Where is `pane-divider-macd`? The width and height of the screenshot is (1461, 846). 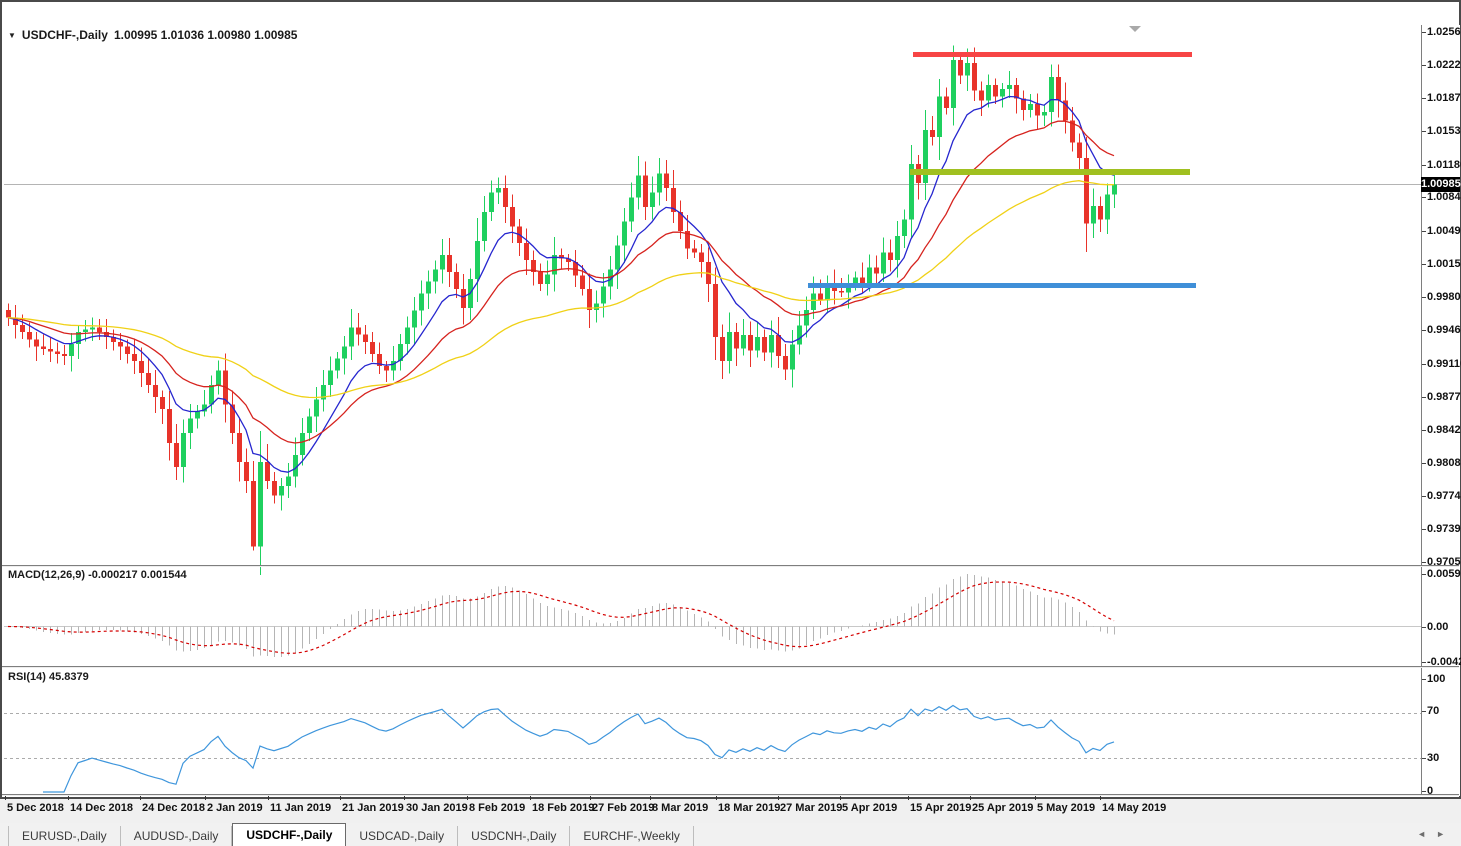
pane-divider-macd is located at coordinates (730, 565).